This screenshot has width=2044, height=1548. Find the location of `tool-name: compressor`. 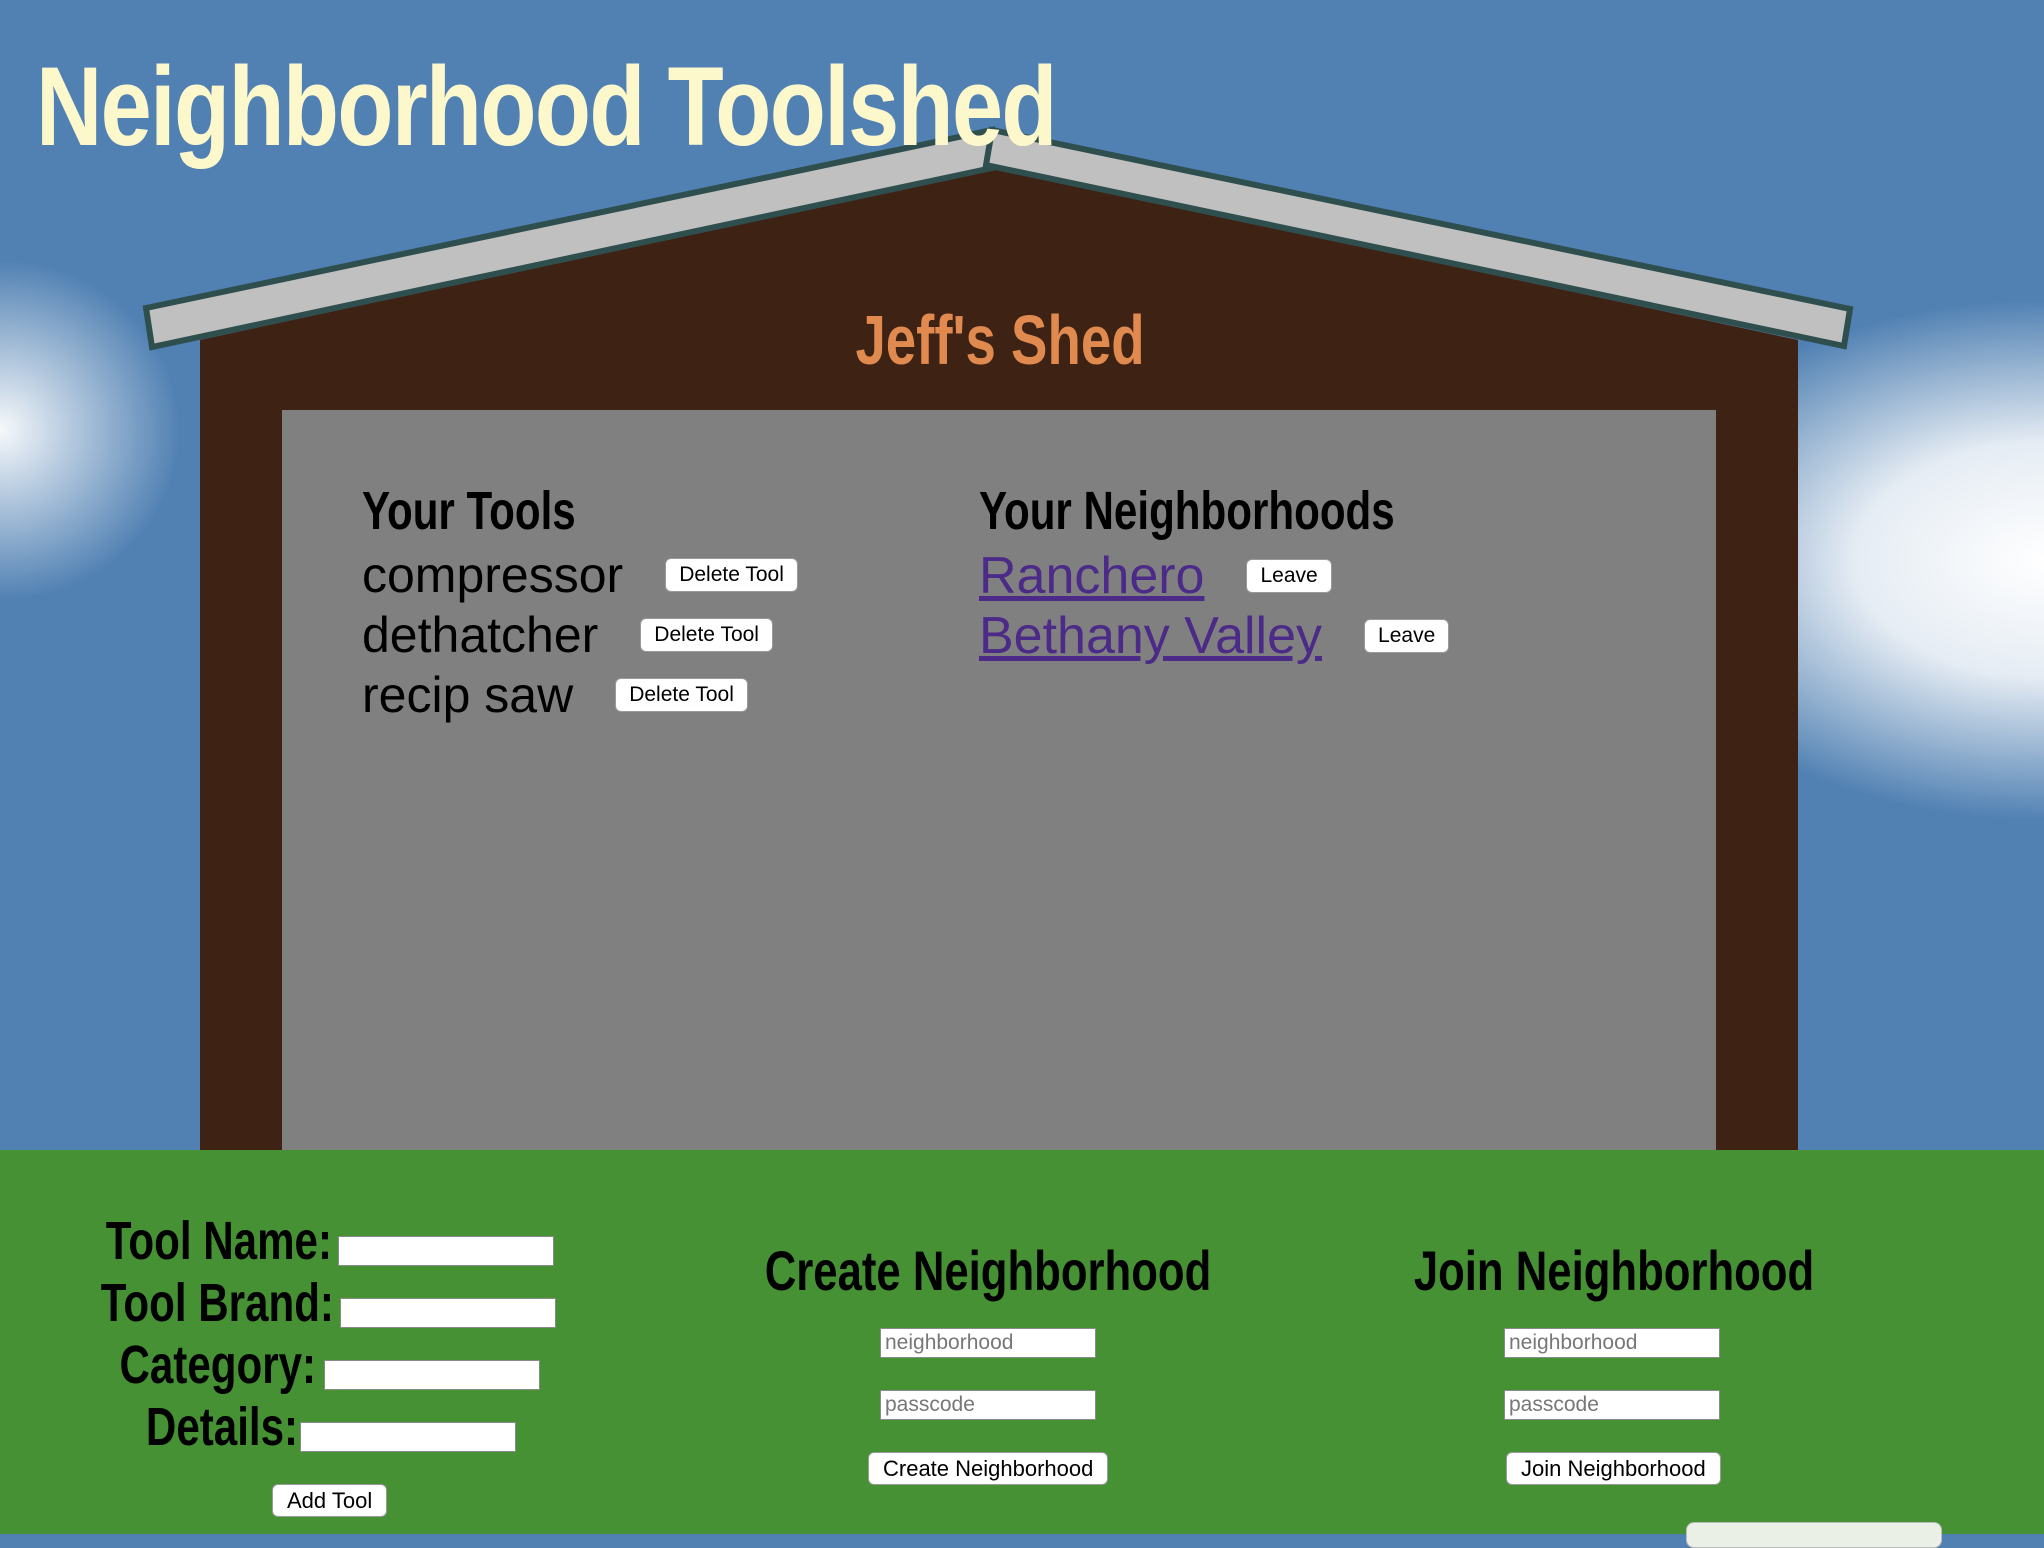

tool-name: compressor is located at coordinates (493, 575).